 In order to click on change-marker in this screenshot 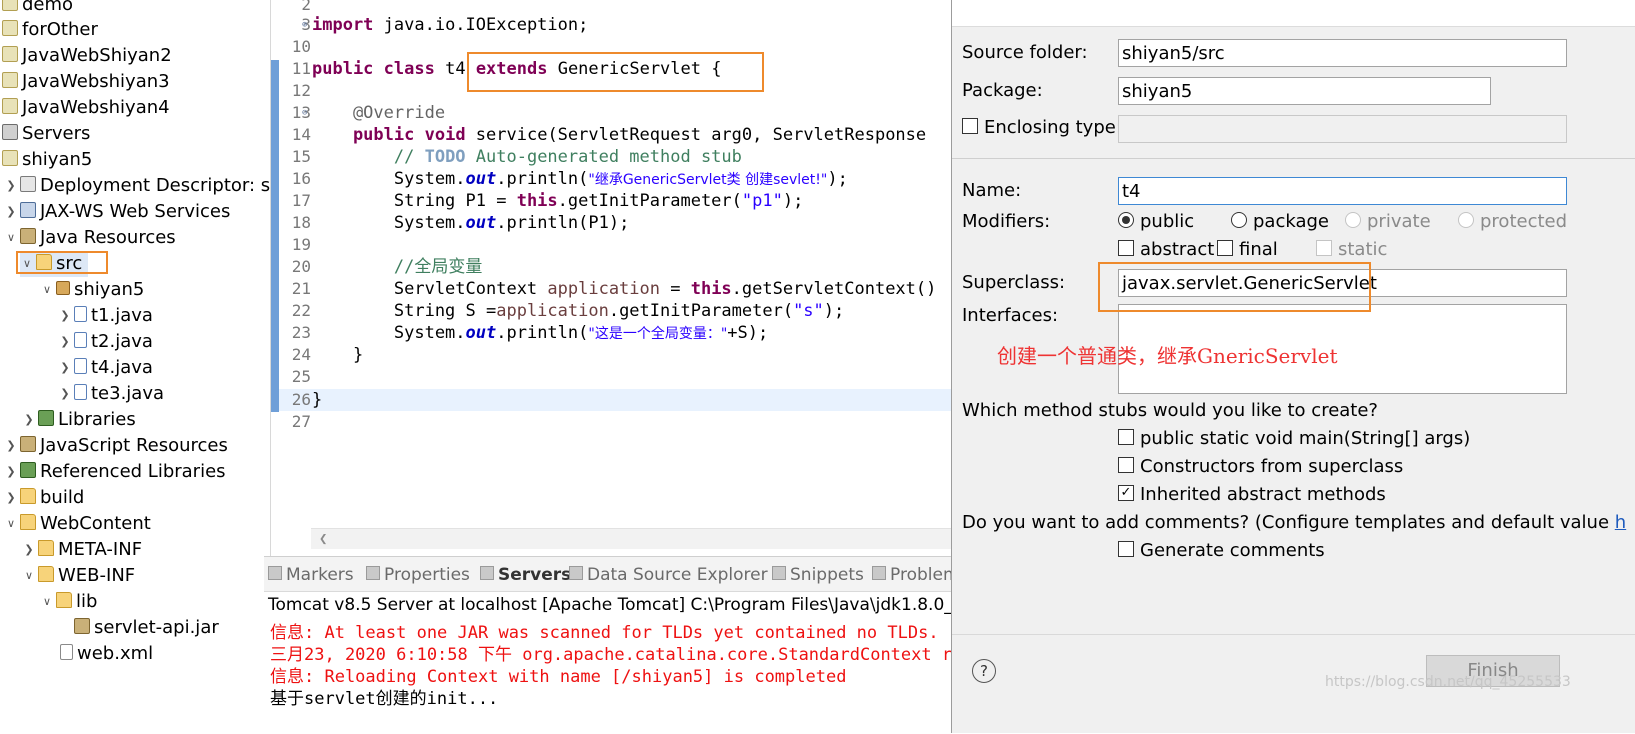, I will do `click(275, 236)`.